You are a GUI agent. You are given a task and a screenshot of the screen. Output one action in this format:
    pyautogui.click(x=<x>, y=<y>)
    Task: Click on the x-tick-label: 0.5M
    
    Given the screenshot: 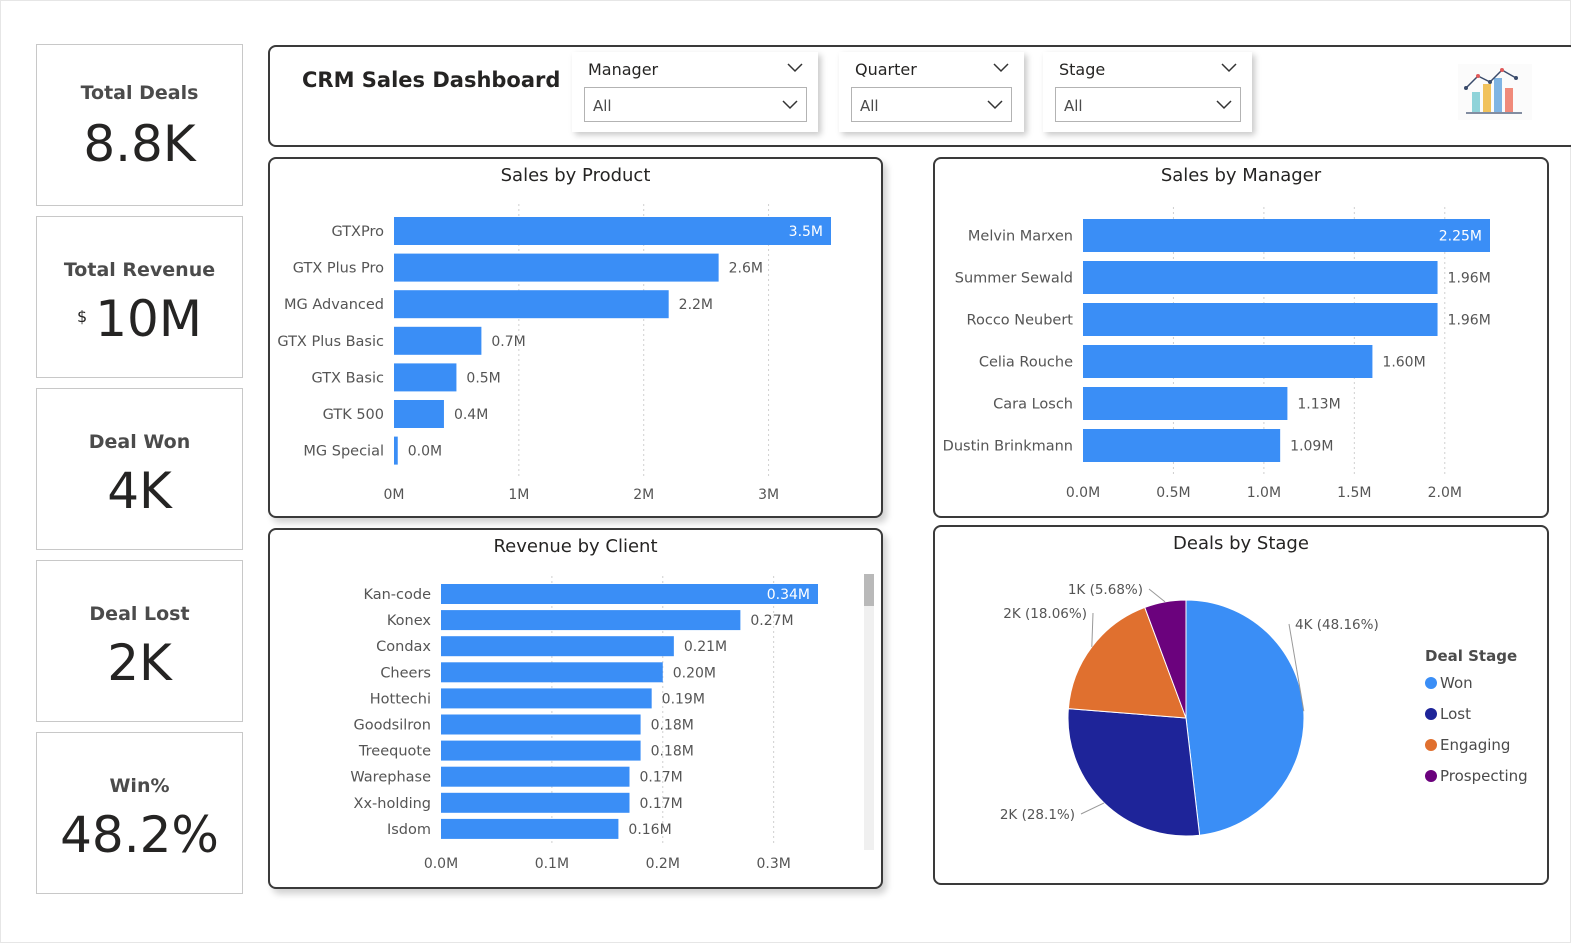 What is the action you would take?
    pyautogui.click(x=1173, y=493)
    